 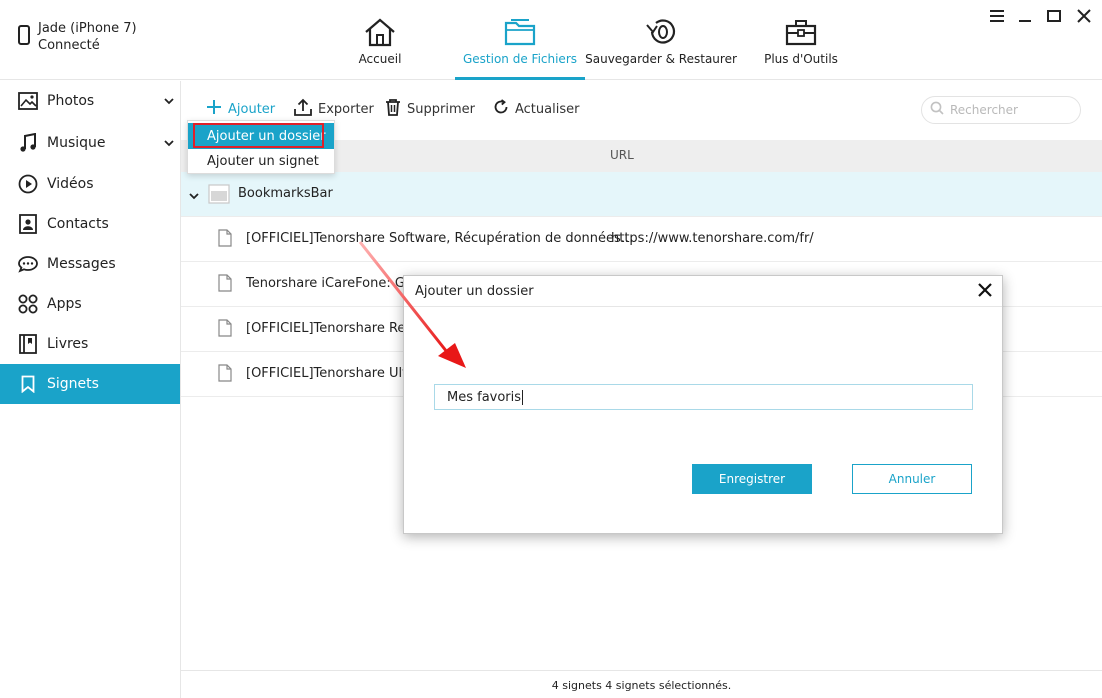 What do you see at coordinates (252, 109) in the screenshot?
I see `add-button-label: Ajouter` at bounding box center [252, 109].